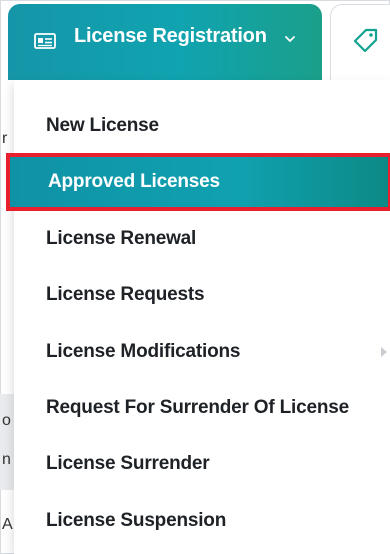  Describe the element at coordinates (7, 524) in the screenshot. I see `background-text-fragment: A` at that location.